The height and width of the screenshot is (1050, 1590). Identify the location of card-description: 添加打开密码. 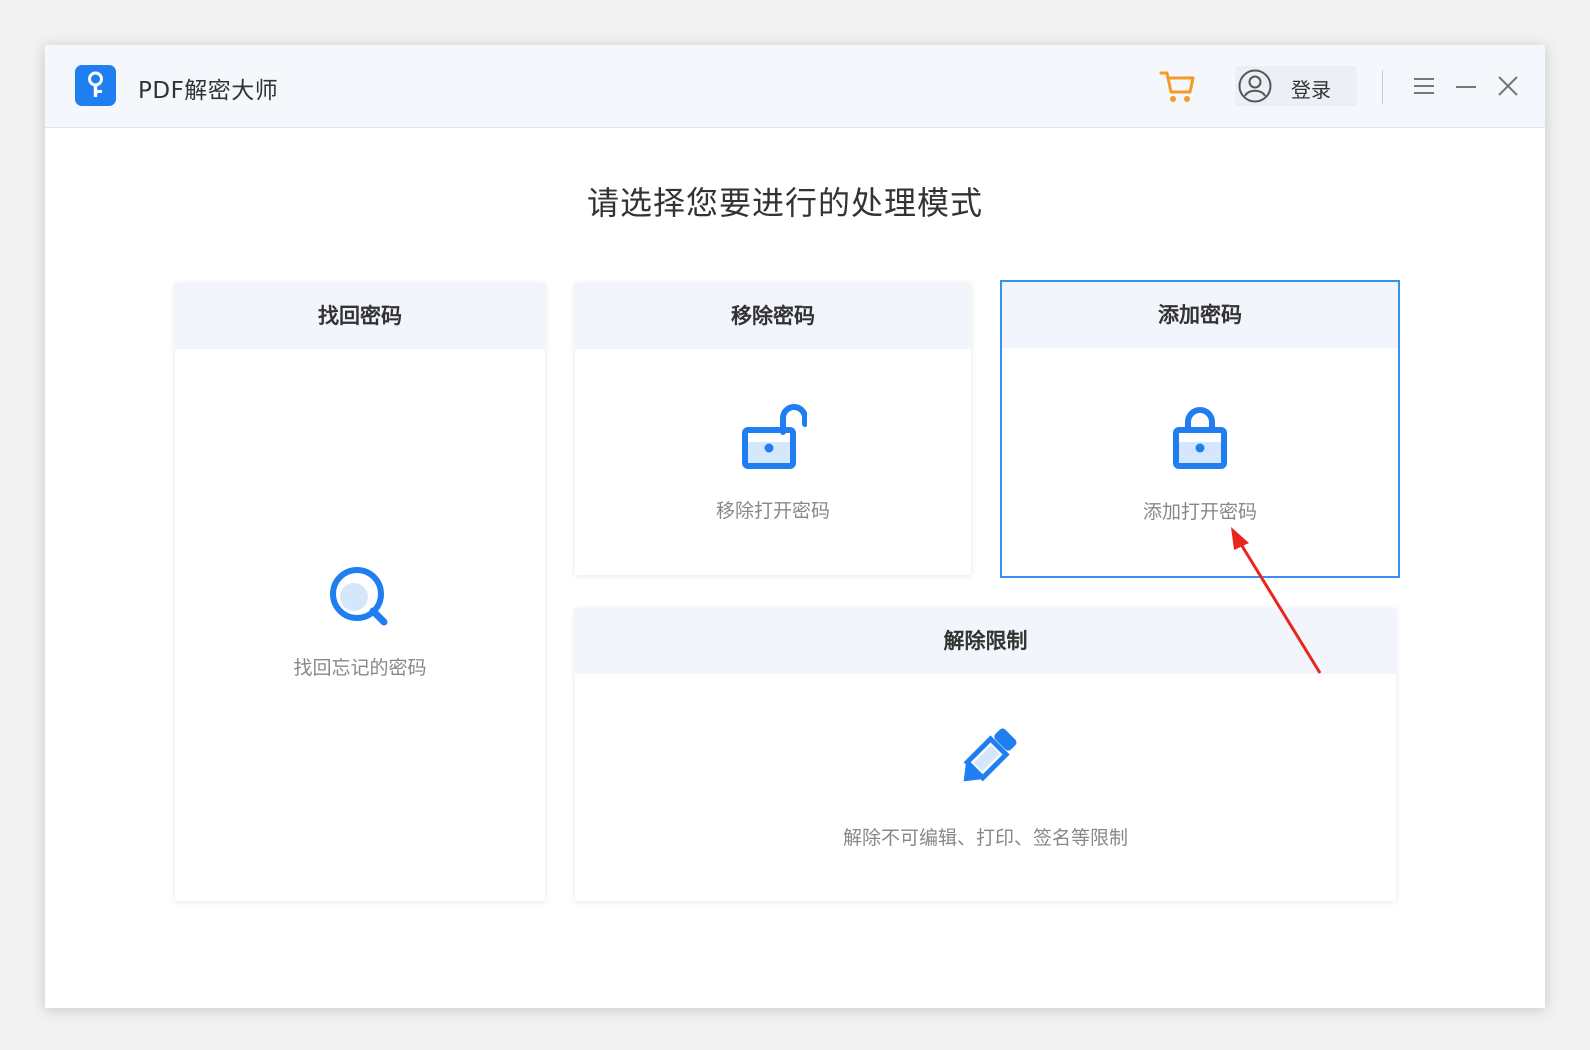
(1199, 512).